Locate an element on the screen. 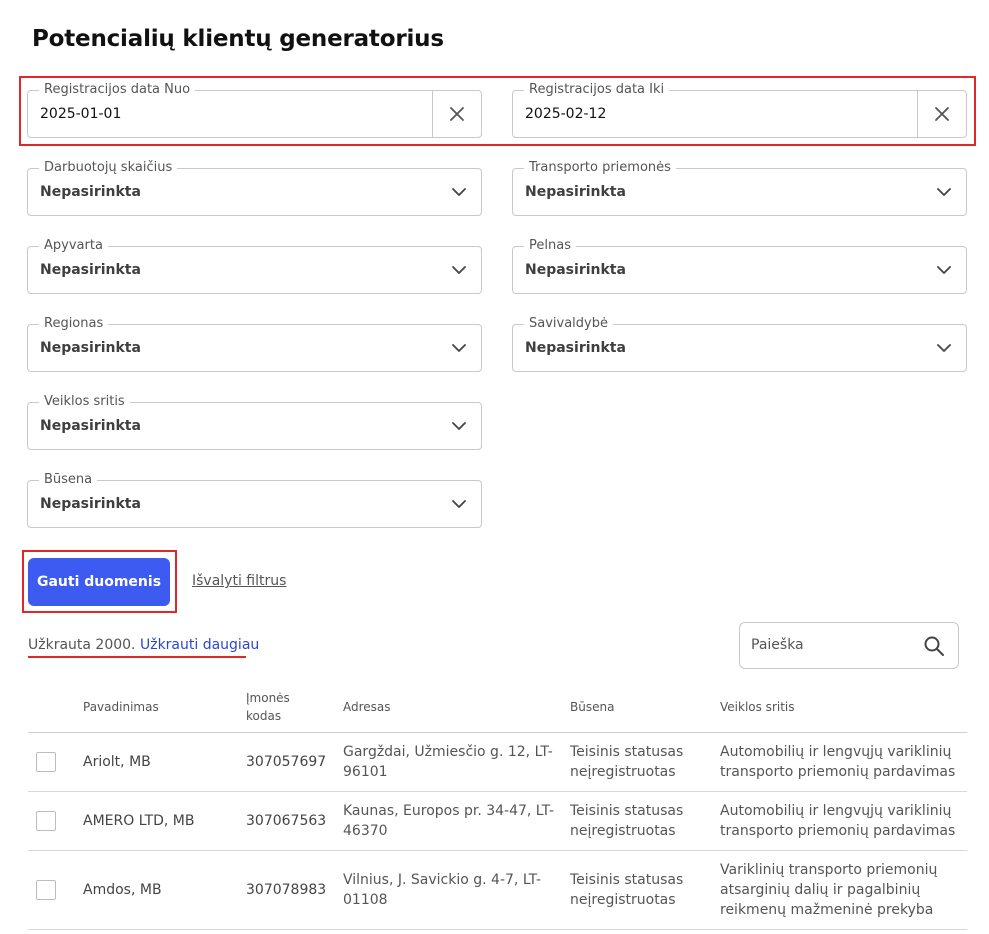  region-select: Regionas Nepasirinkta is located at coordinates (254, 344).